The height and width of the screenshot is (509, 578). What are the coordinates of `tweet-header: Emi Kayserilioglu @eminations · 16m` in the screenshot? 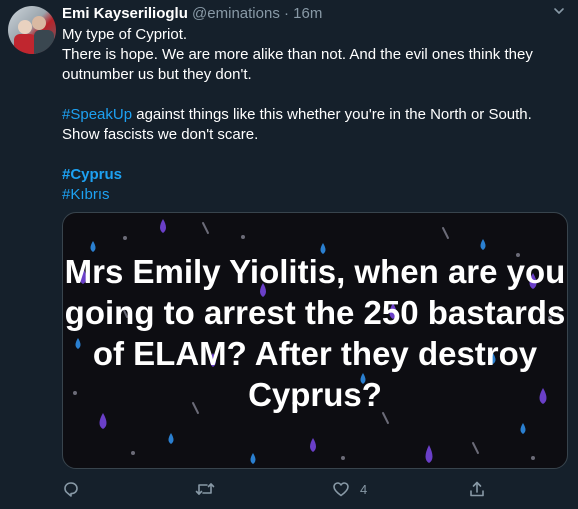 It's located at (192, 14).